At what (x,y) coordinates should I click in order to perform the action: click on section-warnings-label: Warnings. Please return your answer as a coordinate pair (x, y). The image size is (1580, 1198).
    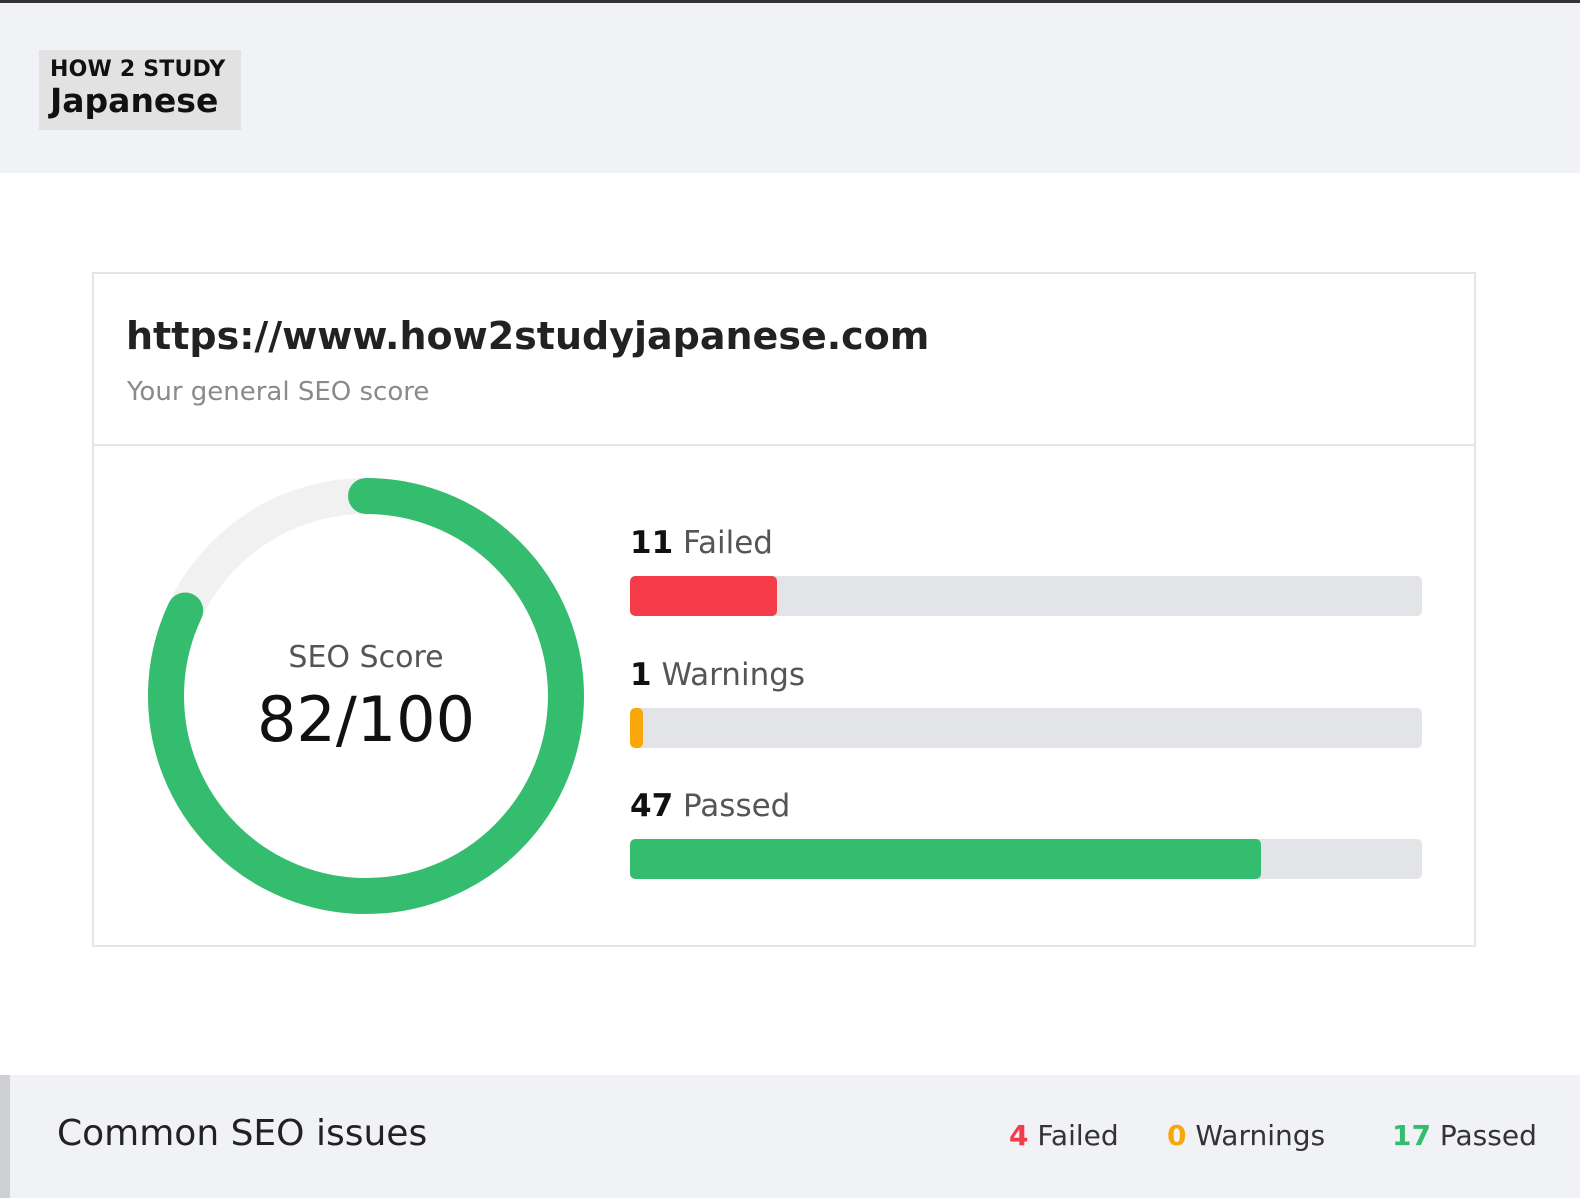
    Looking at the image, I should click on (1260, 1135).